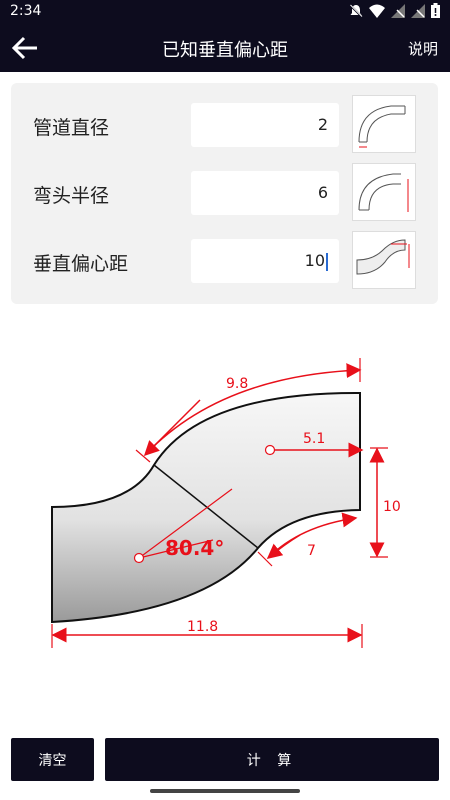  What do you see at coordinates (311, 551) in the screenshot?
I see `lower-arc-label: 7` at bounding box center [311, 551].